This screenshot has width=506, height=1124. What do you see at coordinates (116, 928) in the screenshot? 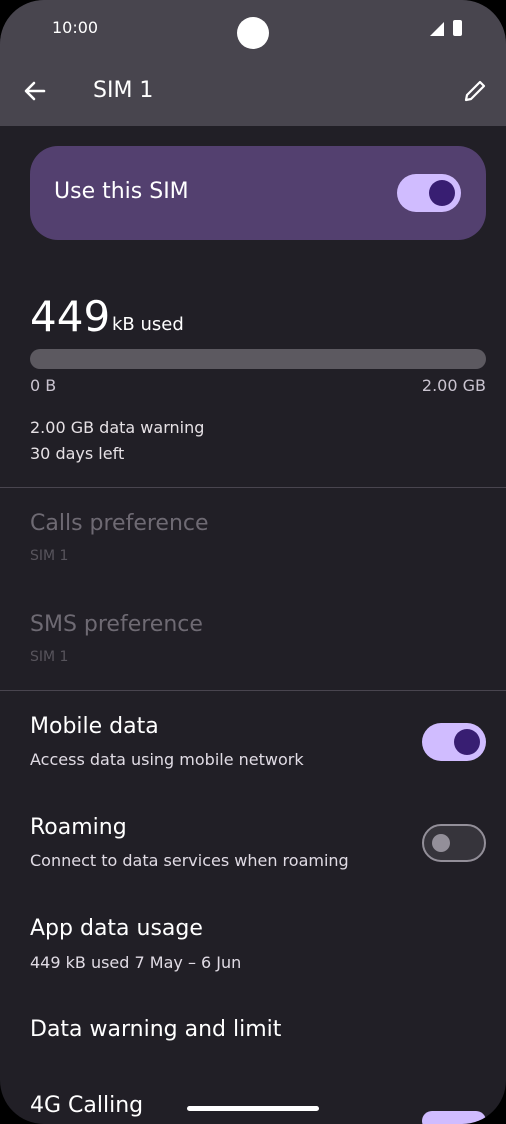
I see `app-data-usage-title: App data usage` at bounding box center [116, 928].